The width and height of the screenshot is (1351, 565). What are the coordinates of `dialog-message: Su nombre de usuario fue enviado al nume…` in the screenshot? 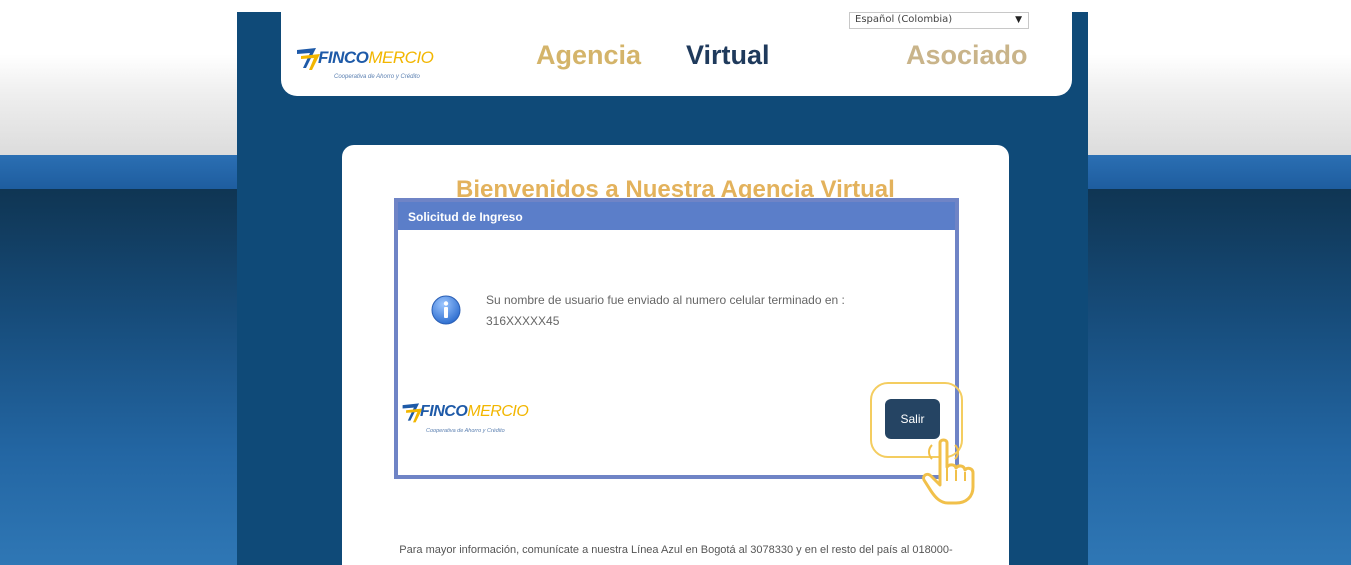 It's located at (716, 311).